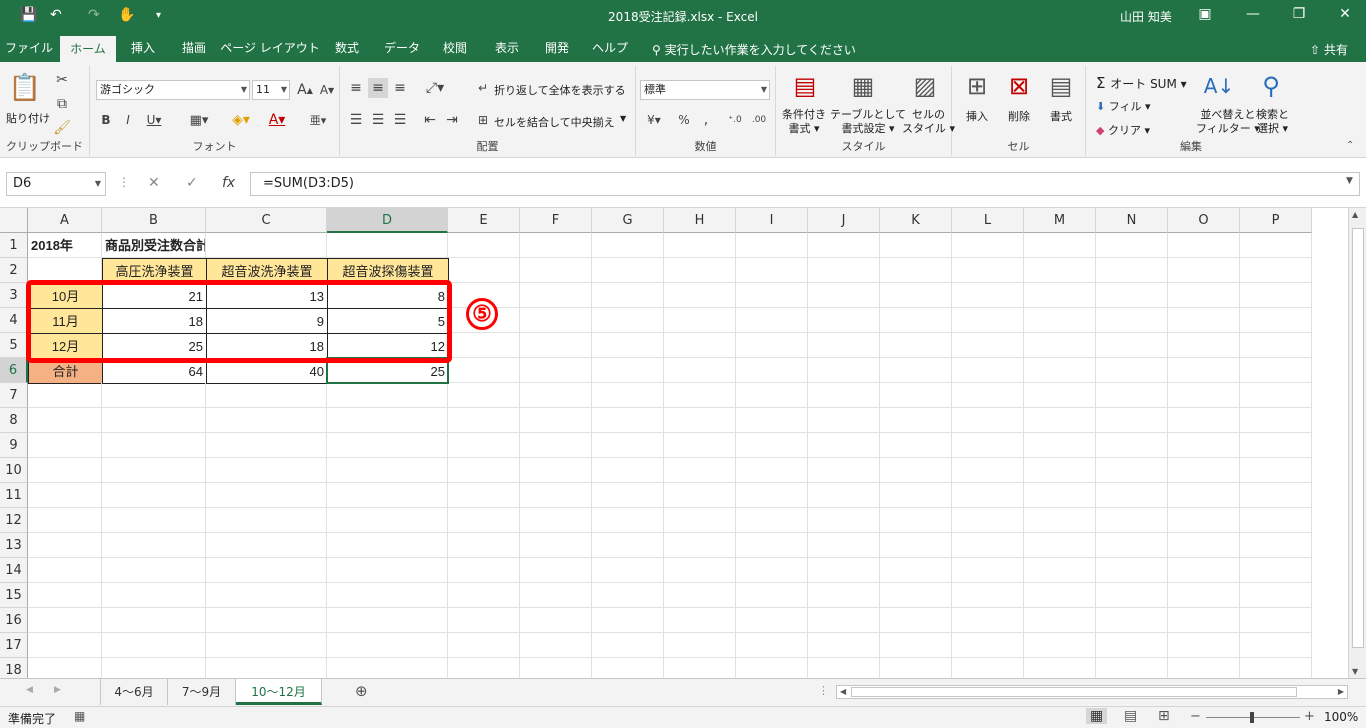 The height and width of the screenshot is (728, 1366). What do you see at coordinates (452, 120) in the screenshot?
I see `increase-indent-icon: ⇥` at bounding box center [452, 120].